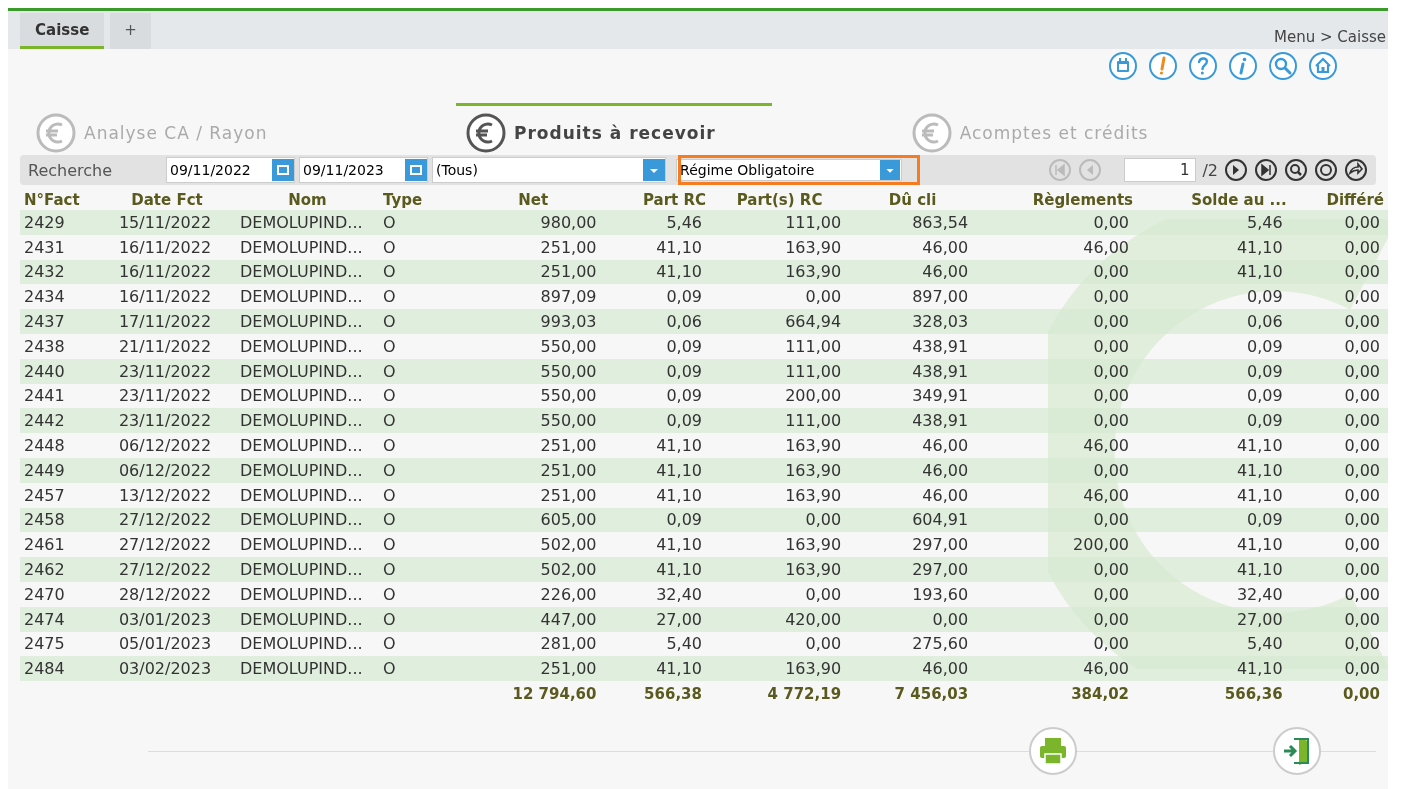  What do you see at coordinates (568, 594) in the screenshot?
I see `table-cell: 226,00` at bounding box center [568, 594].